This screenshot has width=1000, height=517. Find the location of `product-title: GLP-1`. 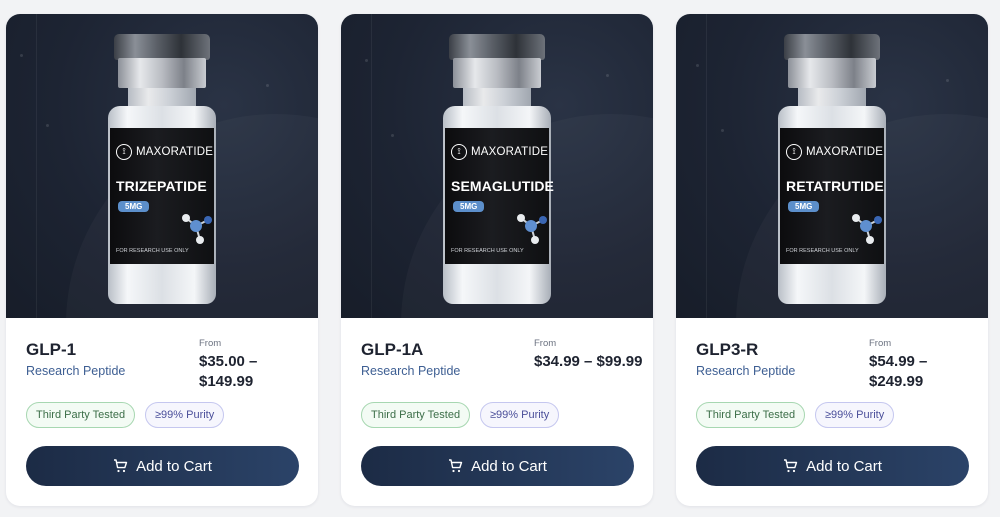

product-title: GLP-1 is located at coordinates (51, 350).